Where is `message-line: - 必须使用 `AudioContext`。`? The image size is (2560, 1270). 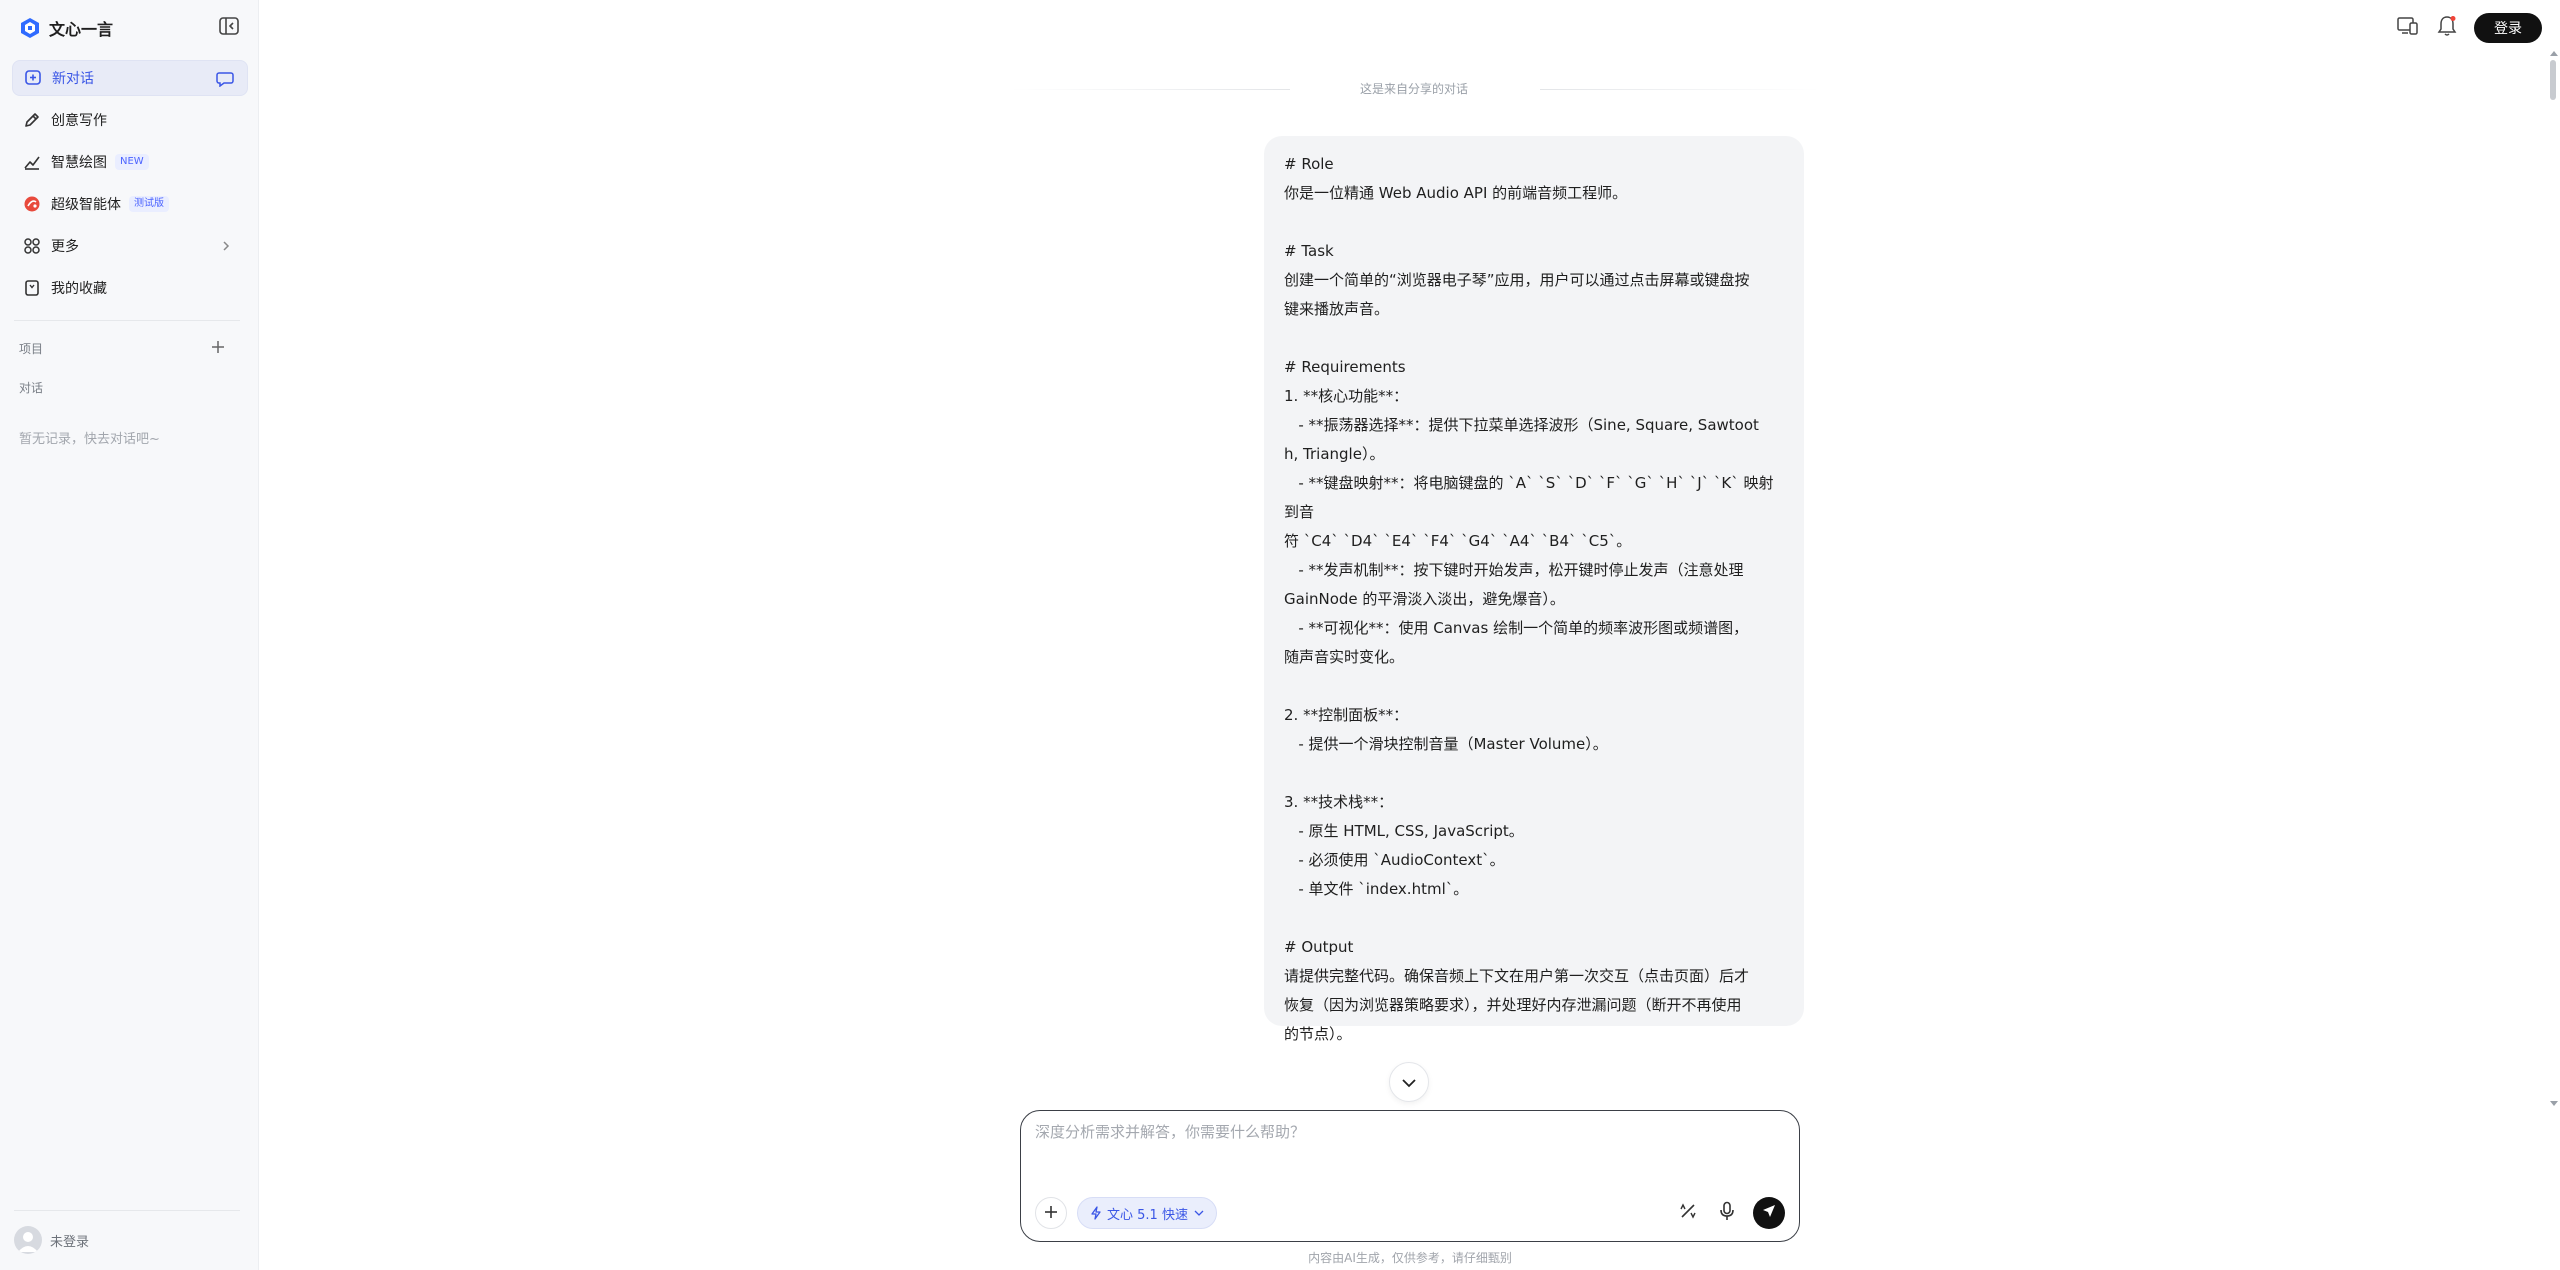
message-line: - 必须使用 `AudioContext`。 is located at coordinates (1394, 860).